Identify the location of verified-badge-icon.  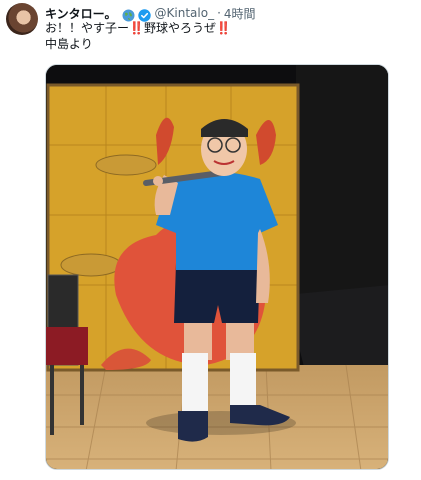
(144, 14).